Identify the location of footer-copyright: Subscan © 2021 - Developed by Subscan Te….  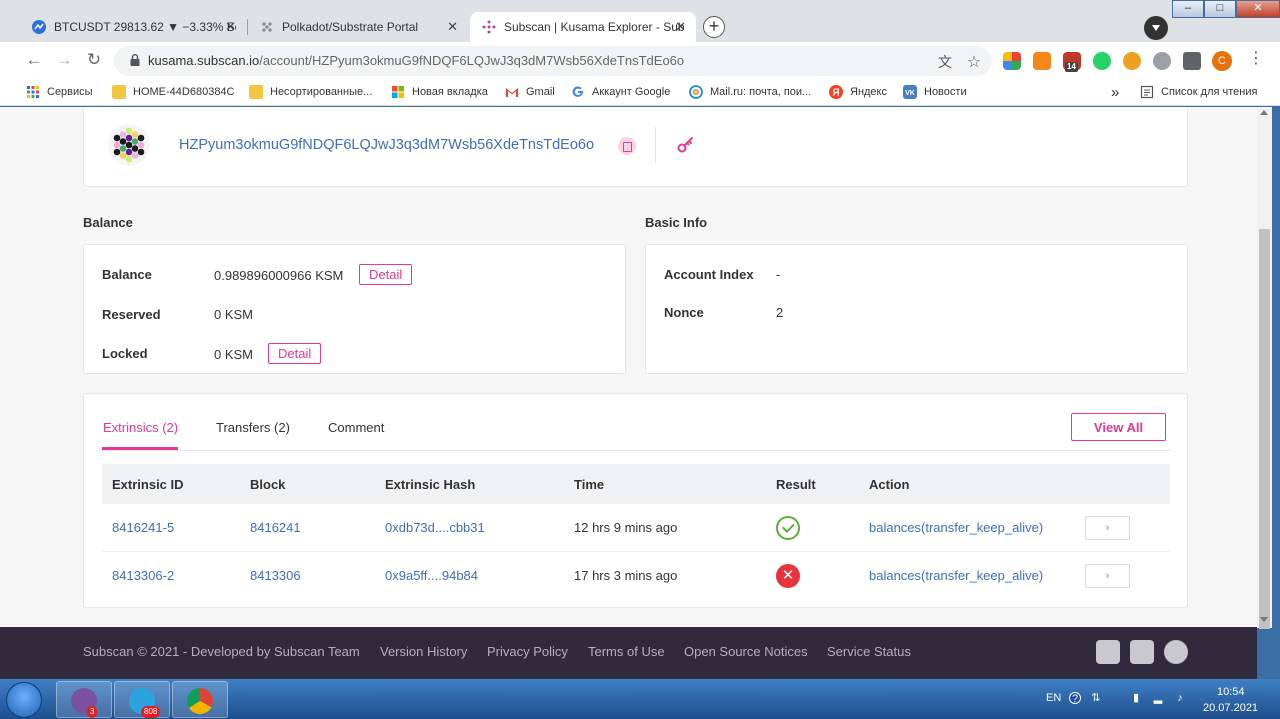
(221, 651).